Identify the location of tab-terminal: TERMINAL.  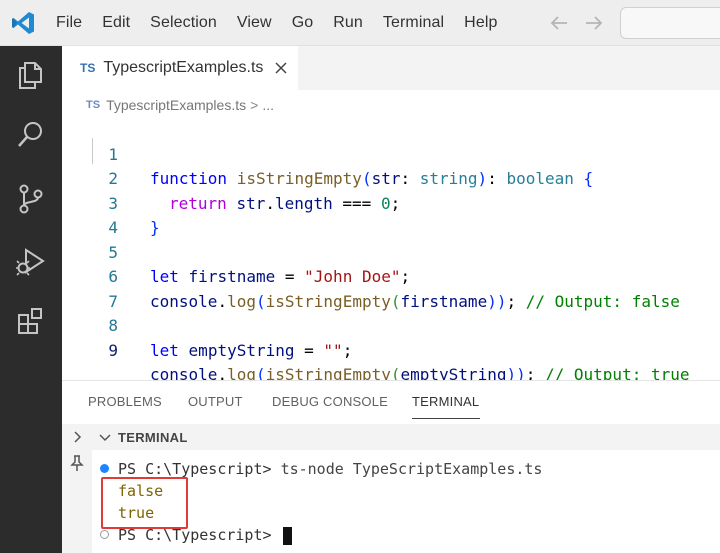
(445, 401).